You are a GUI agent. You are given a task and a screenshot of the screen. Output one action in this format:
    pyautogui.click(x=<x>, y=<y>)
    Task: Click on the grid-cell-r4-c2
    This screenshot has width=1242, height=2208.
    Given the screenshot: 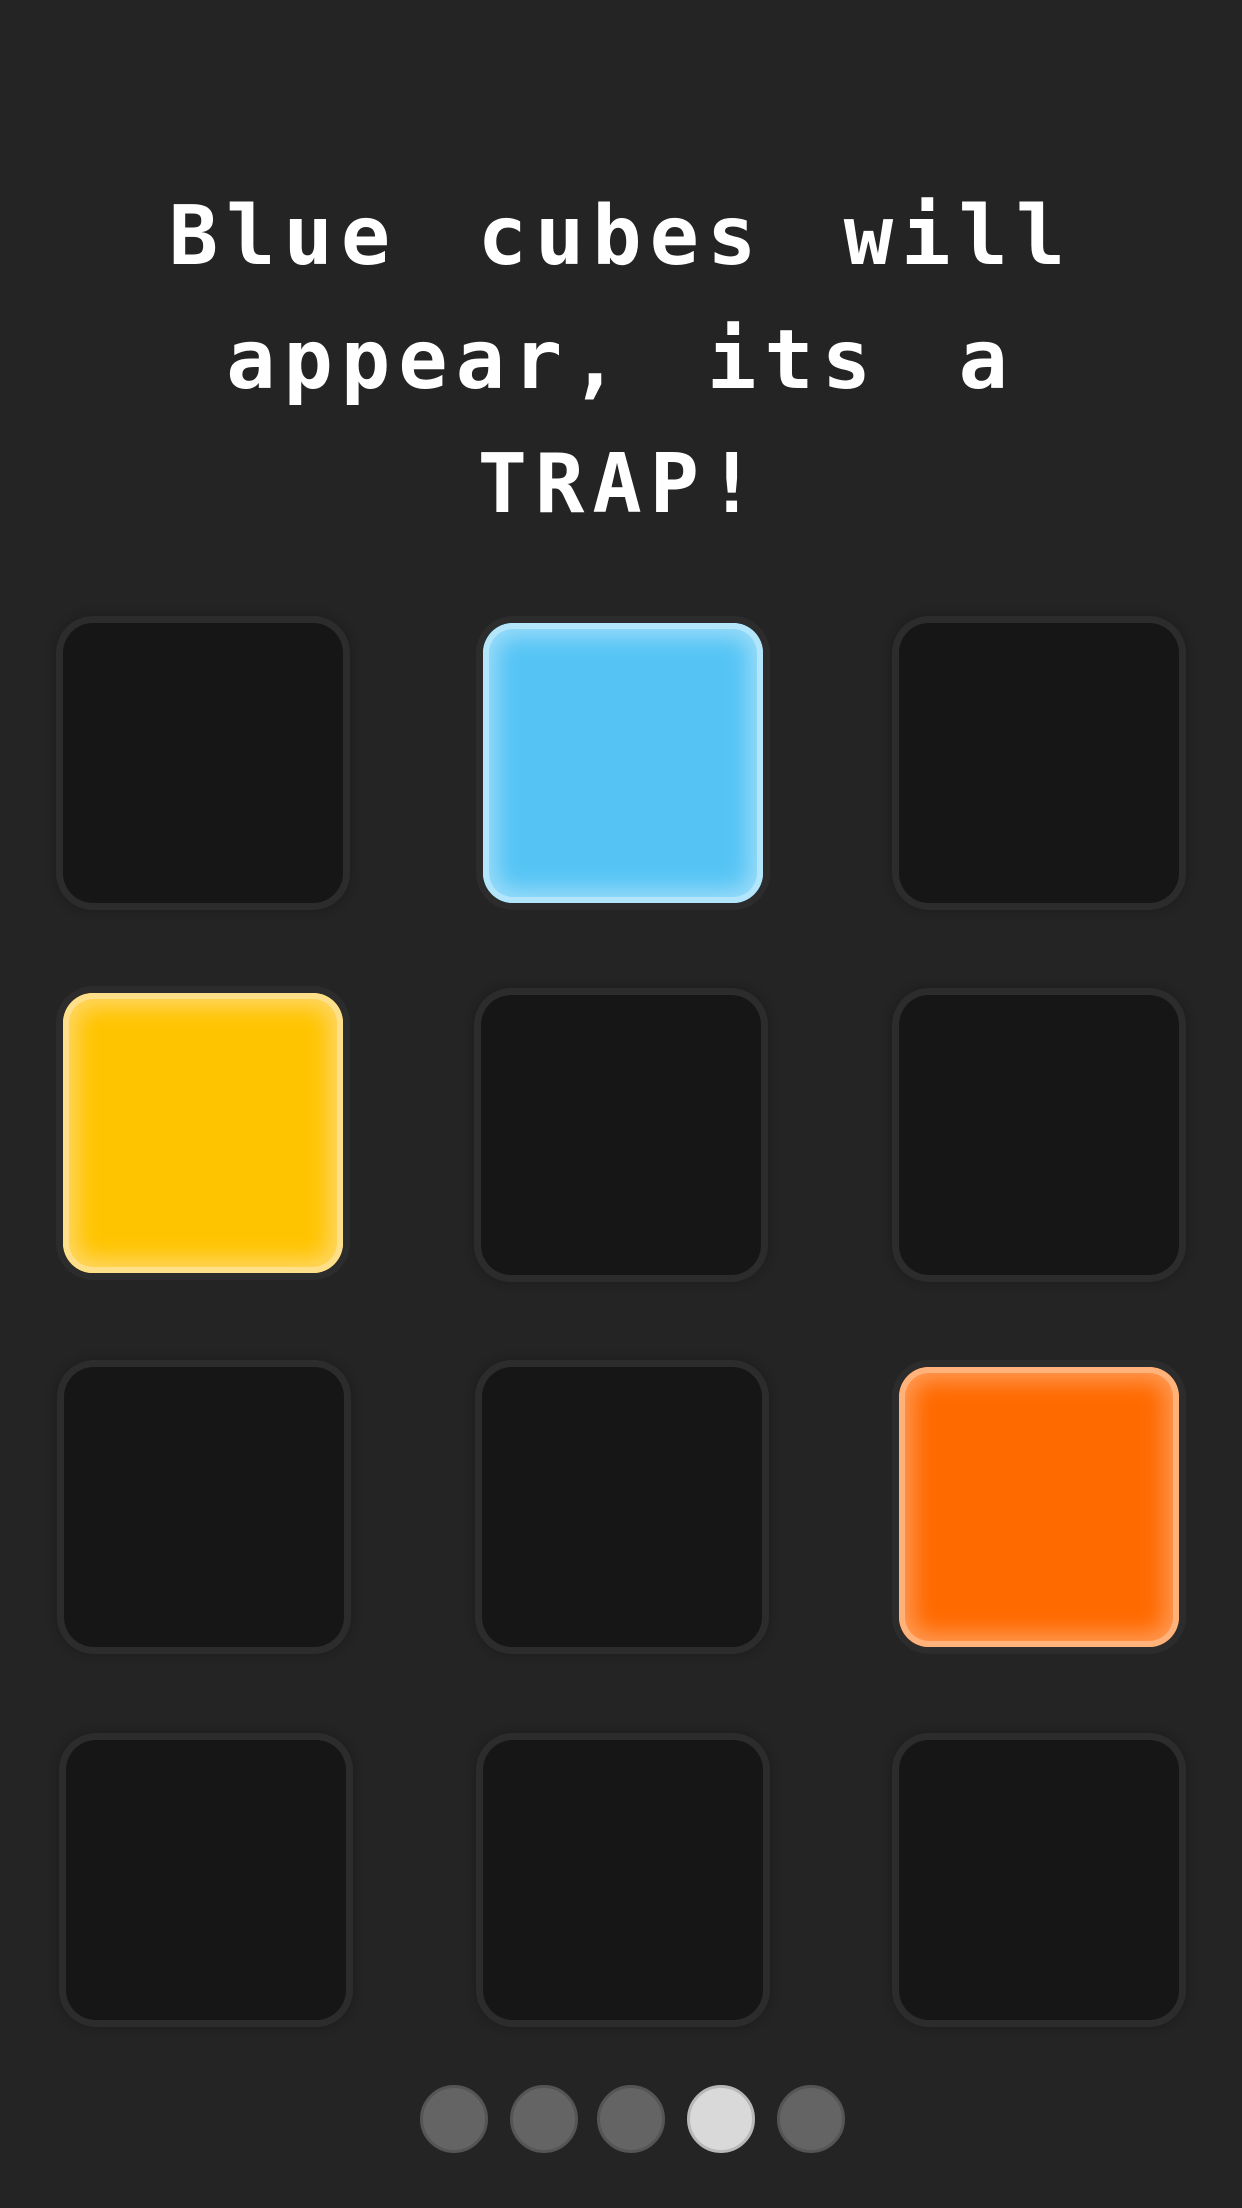 What is the action you would take?
    pyautogui.click(x=623, y=1880)
    